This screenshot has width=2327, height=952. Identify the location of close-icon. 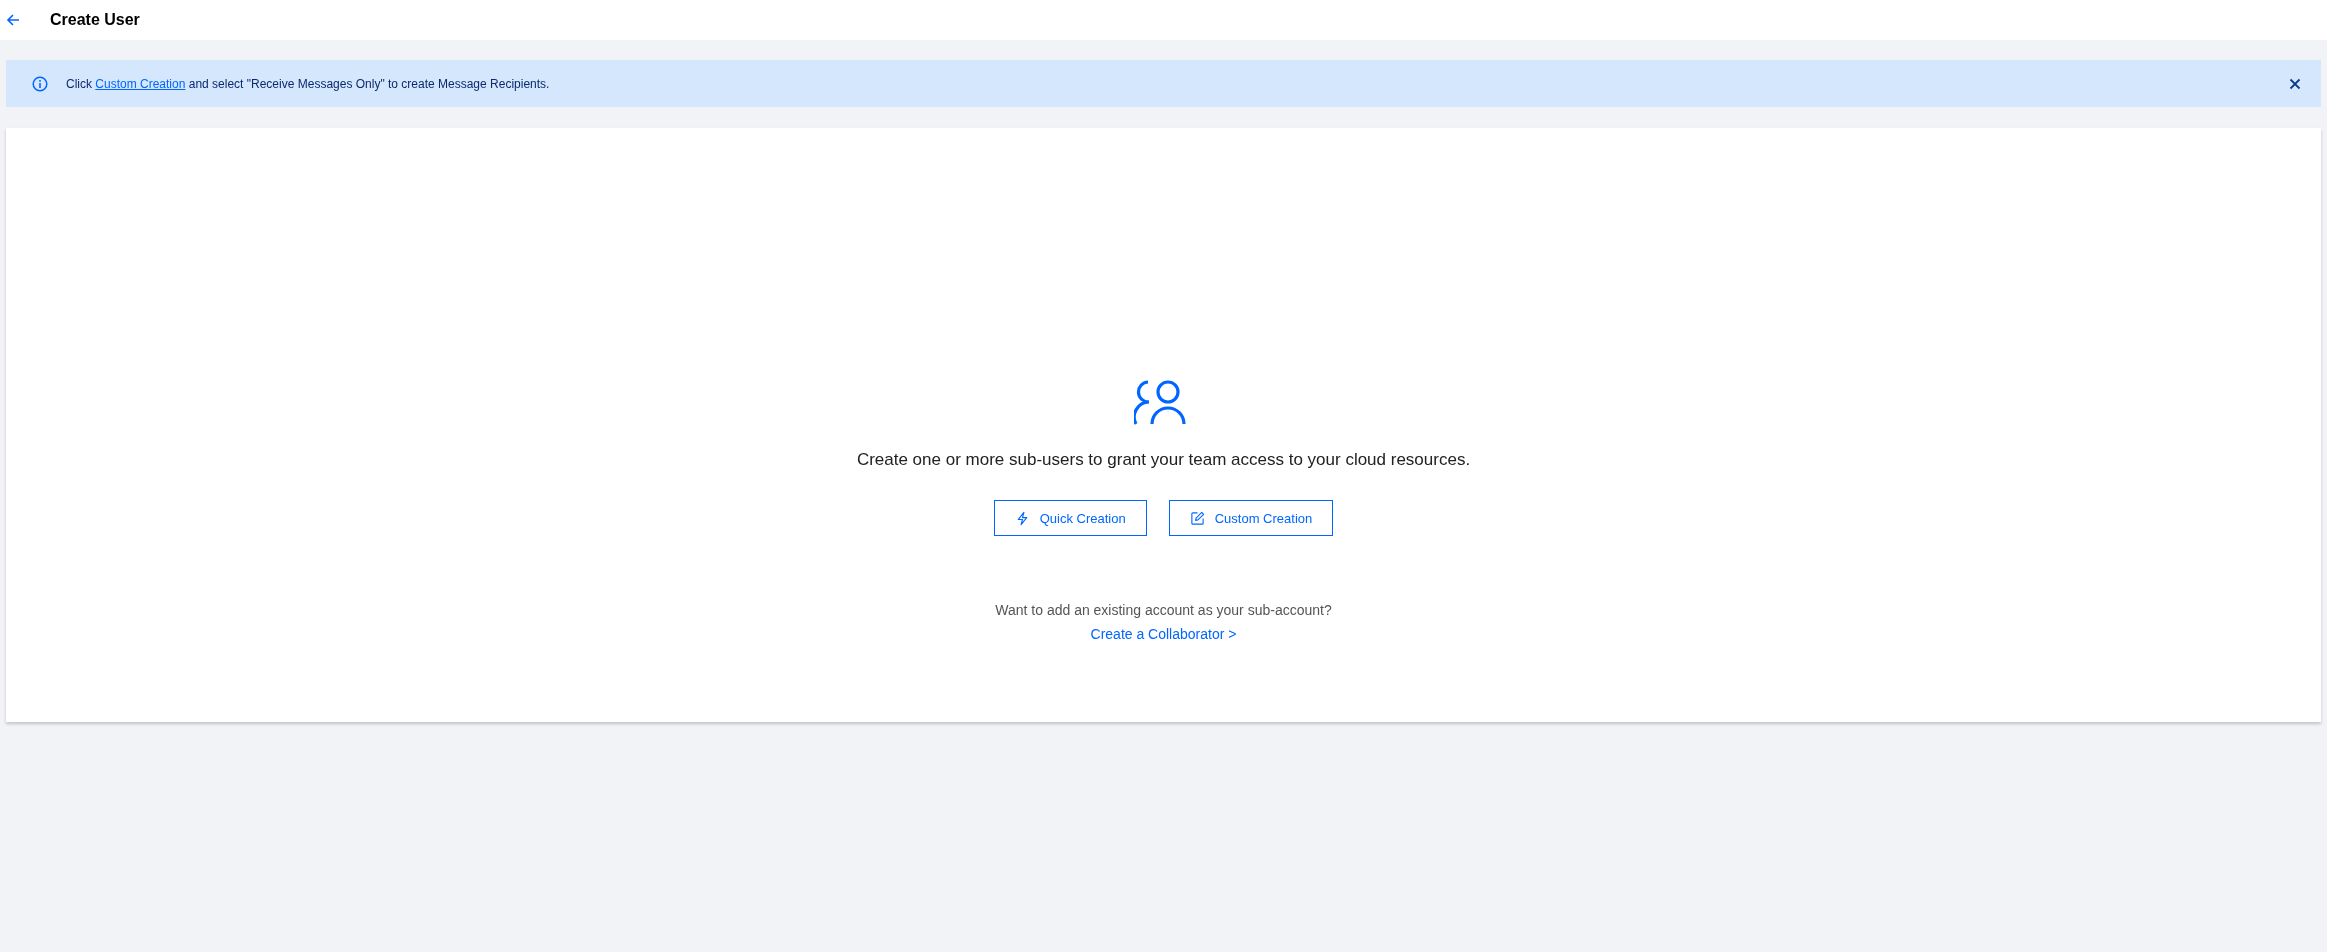
(2295, 83).